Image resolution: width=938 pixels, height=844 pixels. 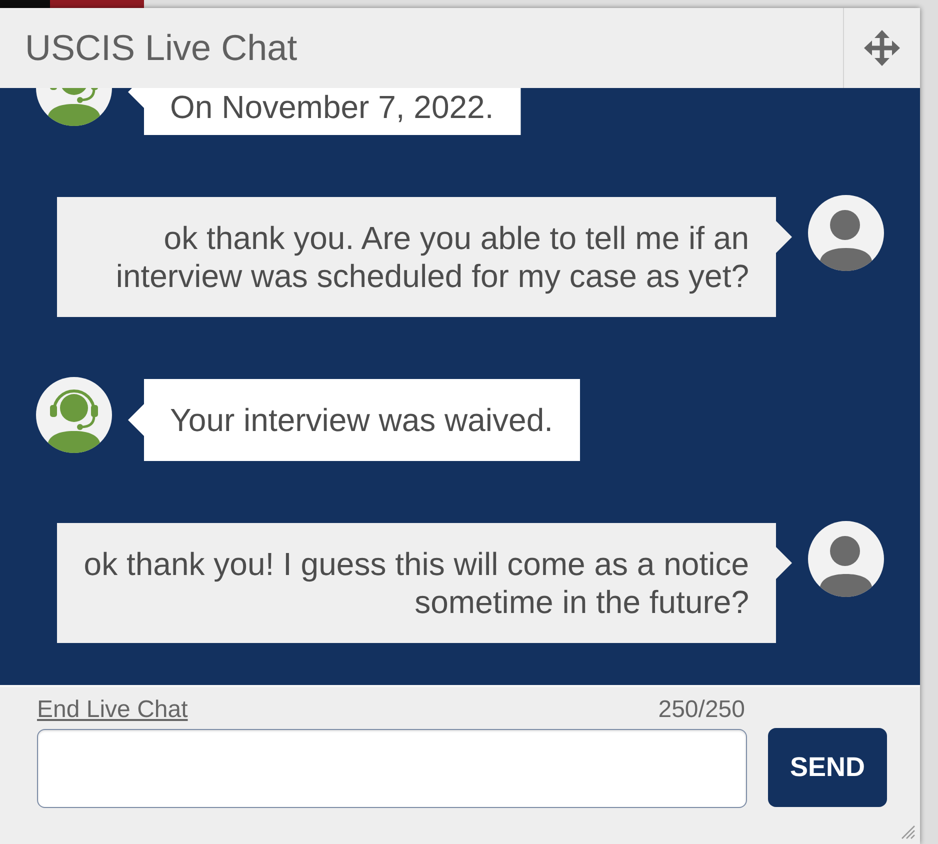 I want to click on message-input, so click(x=392, y=768).